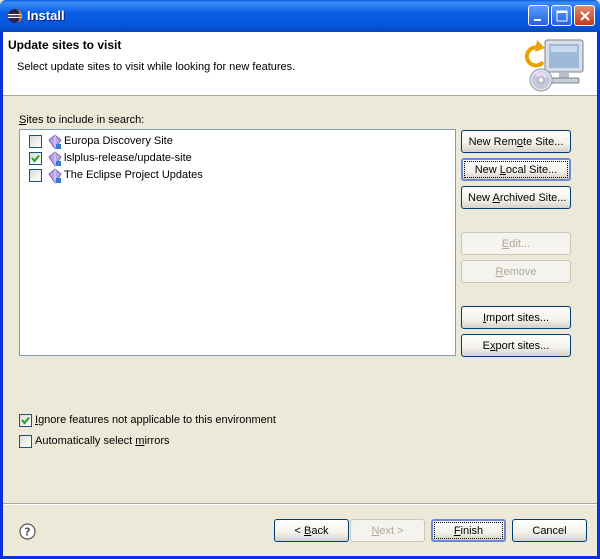 This screenshot has width=600, height=559. Describe the element at coordinates (468, 530) in the screenshot. I see `finish-button: Finish` at that location.